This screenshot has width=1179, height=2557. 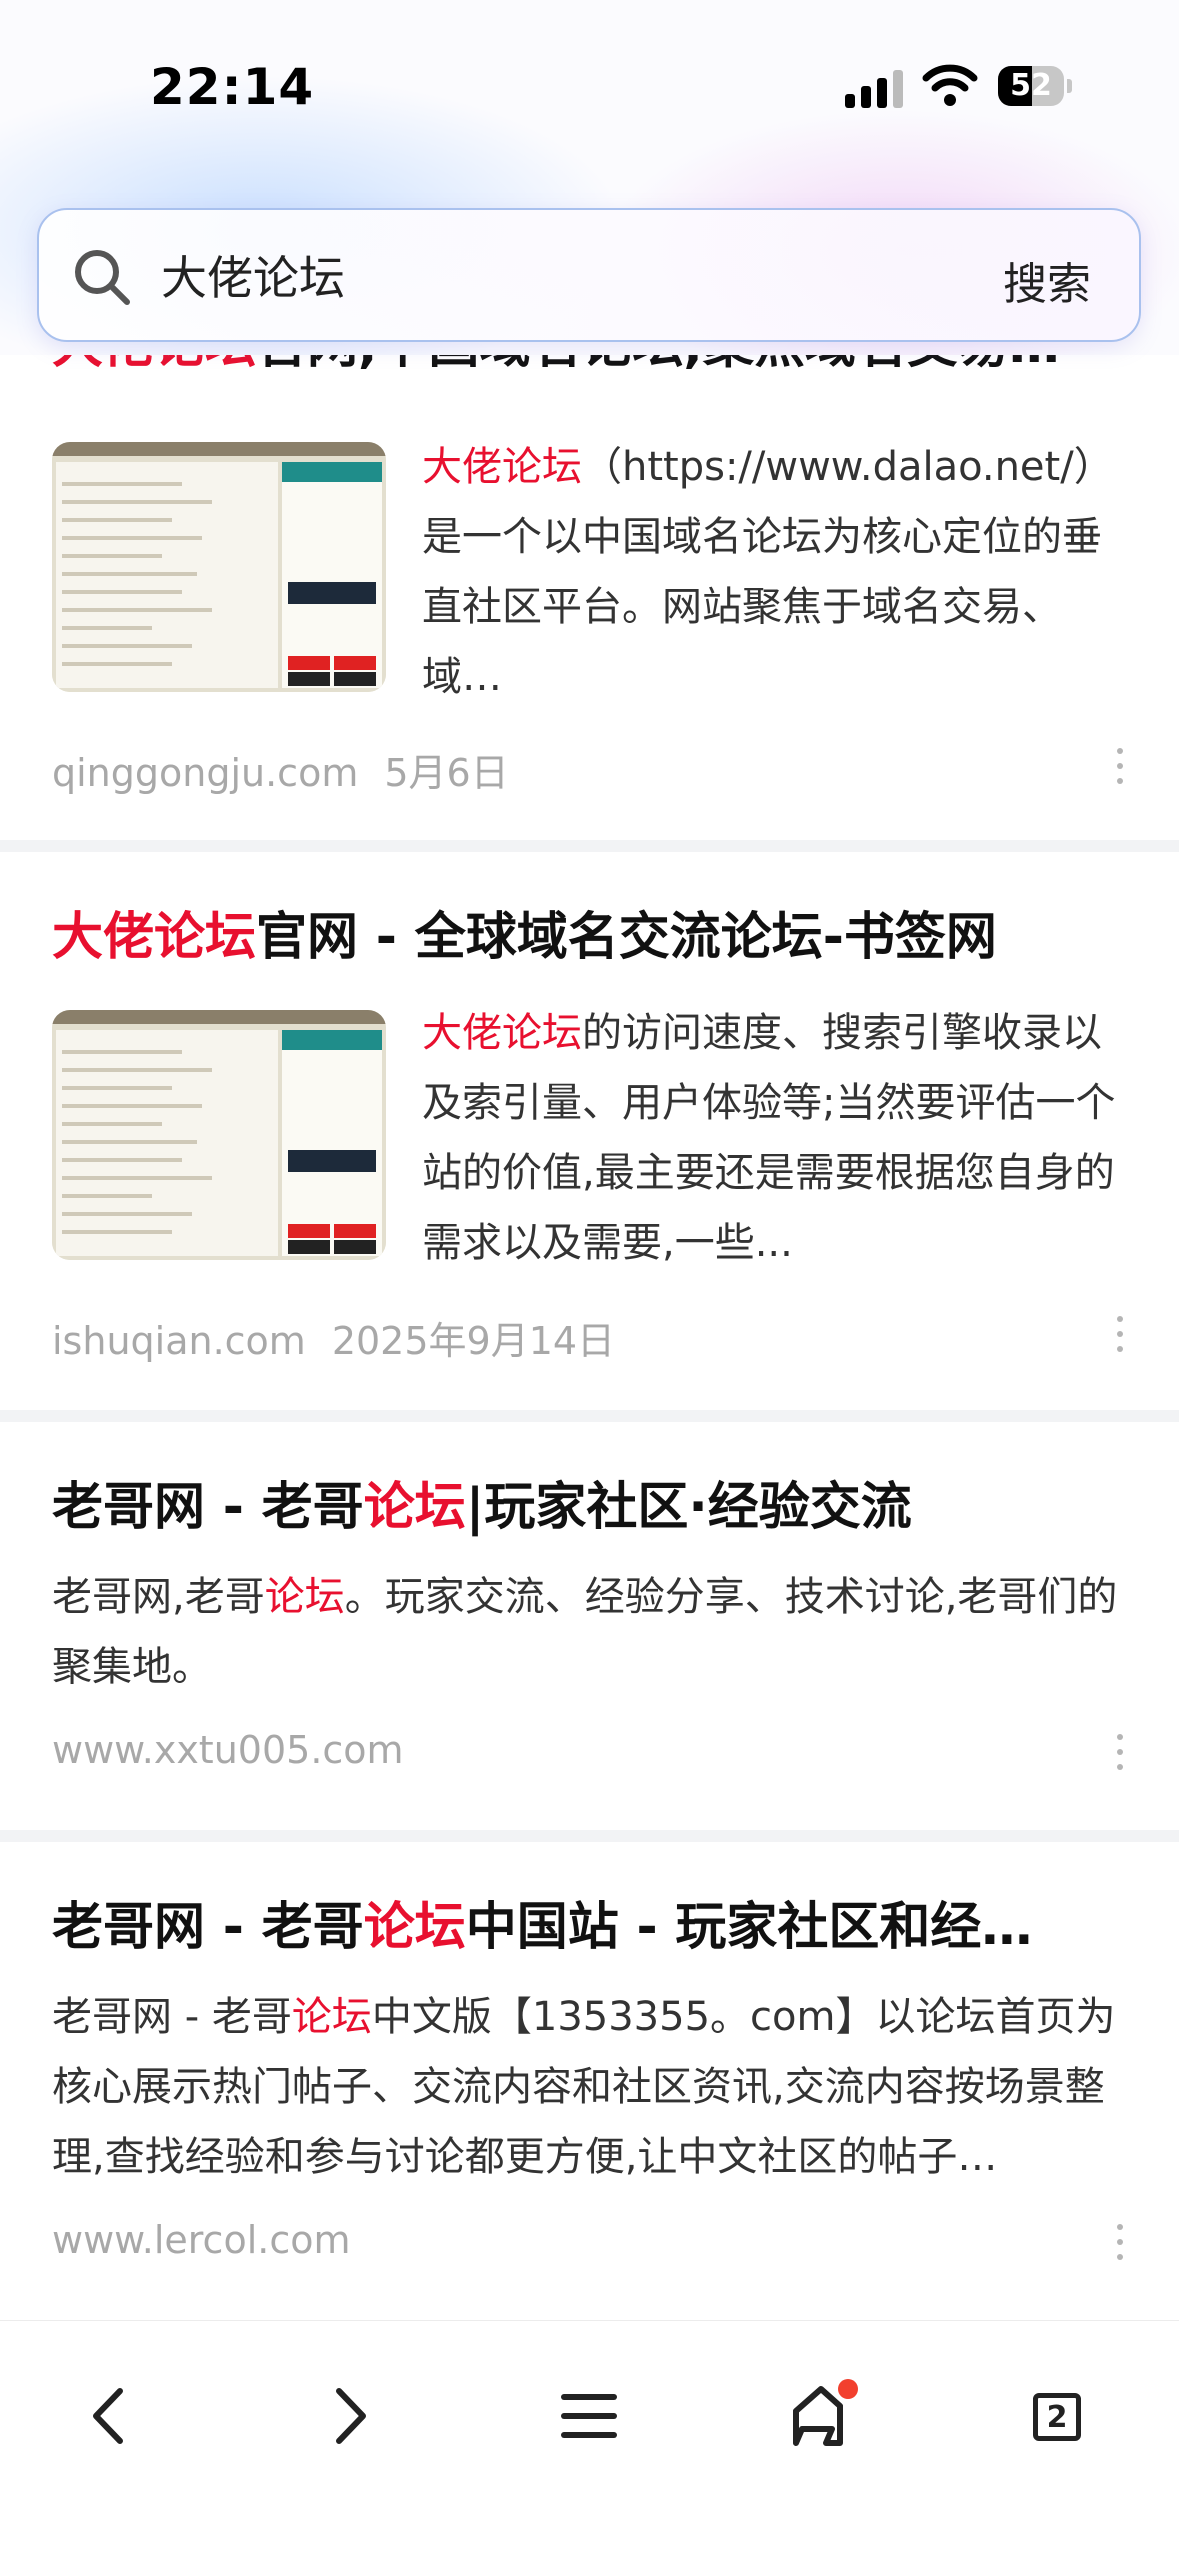 I want to click on forward-icon, so click(x=351, y=2416).